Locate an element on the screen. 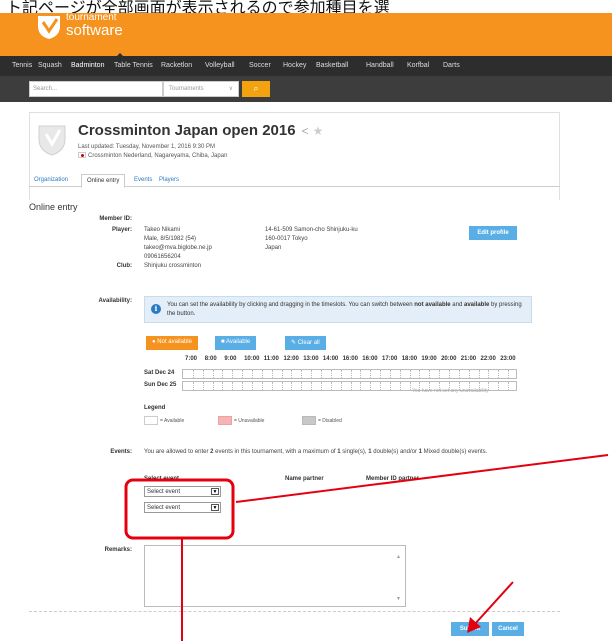 This screenshot has width=612, height=641. chevron-down-icon: ▼ is located at coordinates (215, 507).